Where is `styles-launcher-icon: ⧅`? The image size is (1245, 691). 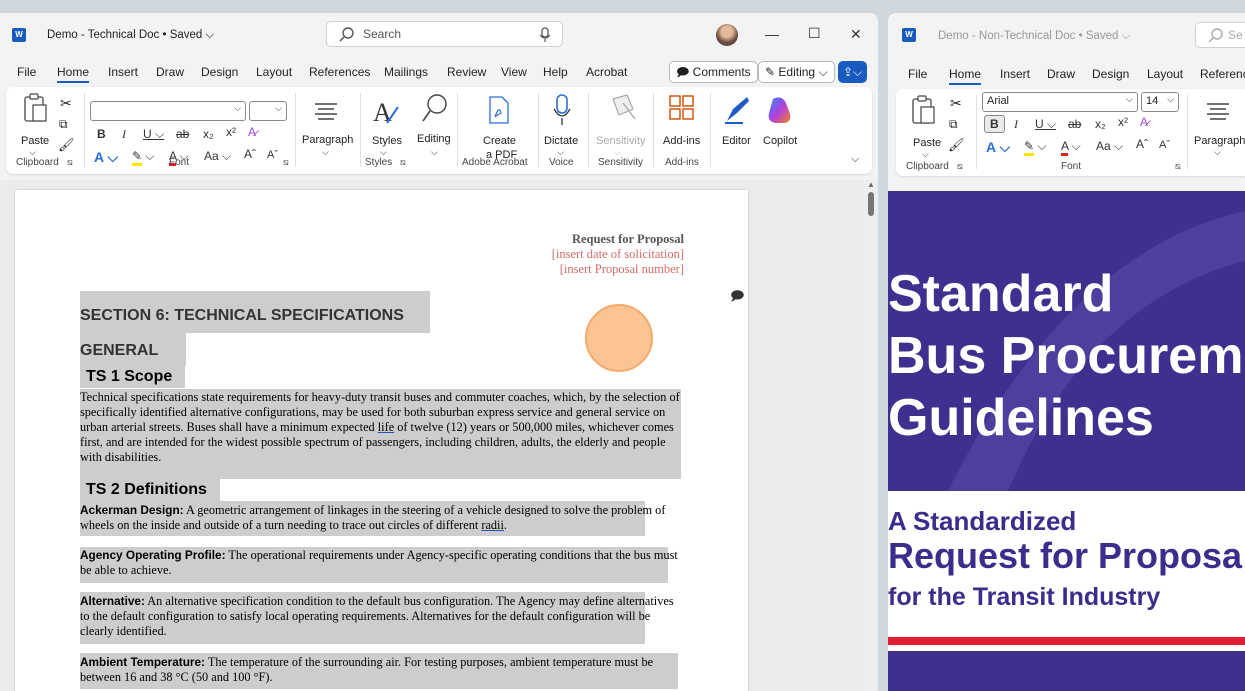
styles-launcher-icon: ⧅ is located at coordinates (403, 162).